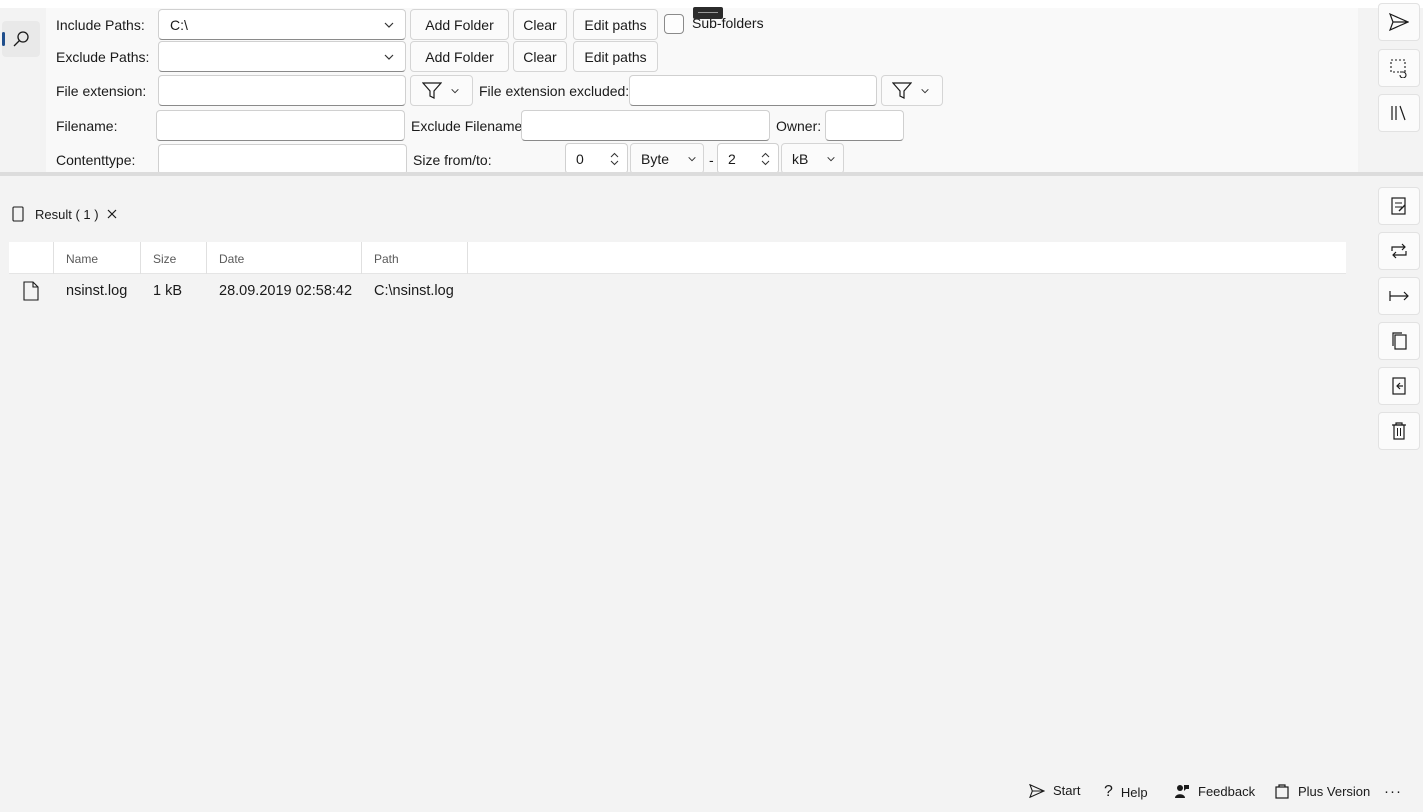  I want to click on select-area-button, so click(1399, 68).